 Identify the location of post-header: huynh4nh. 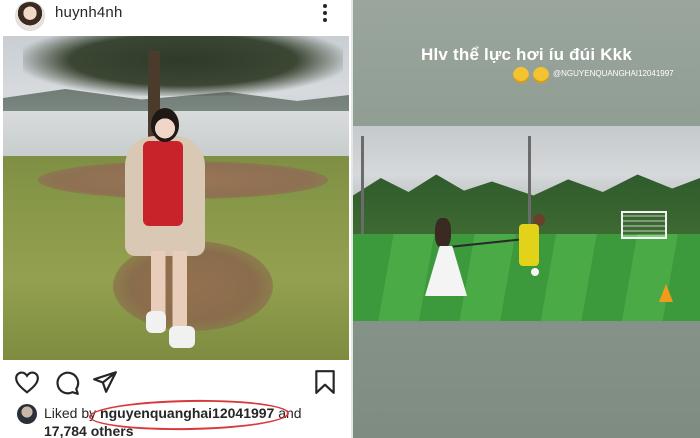
(175, 18).